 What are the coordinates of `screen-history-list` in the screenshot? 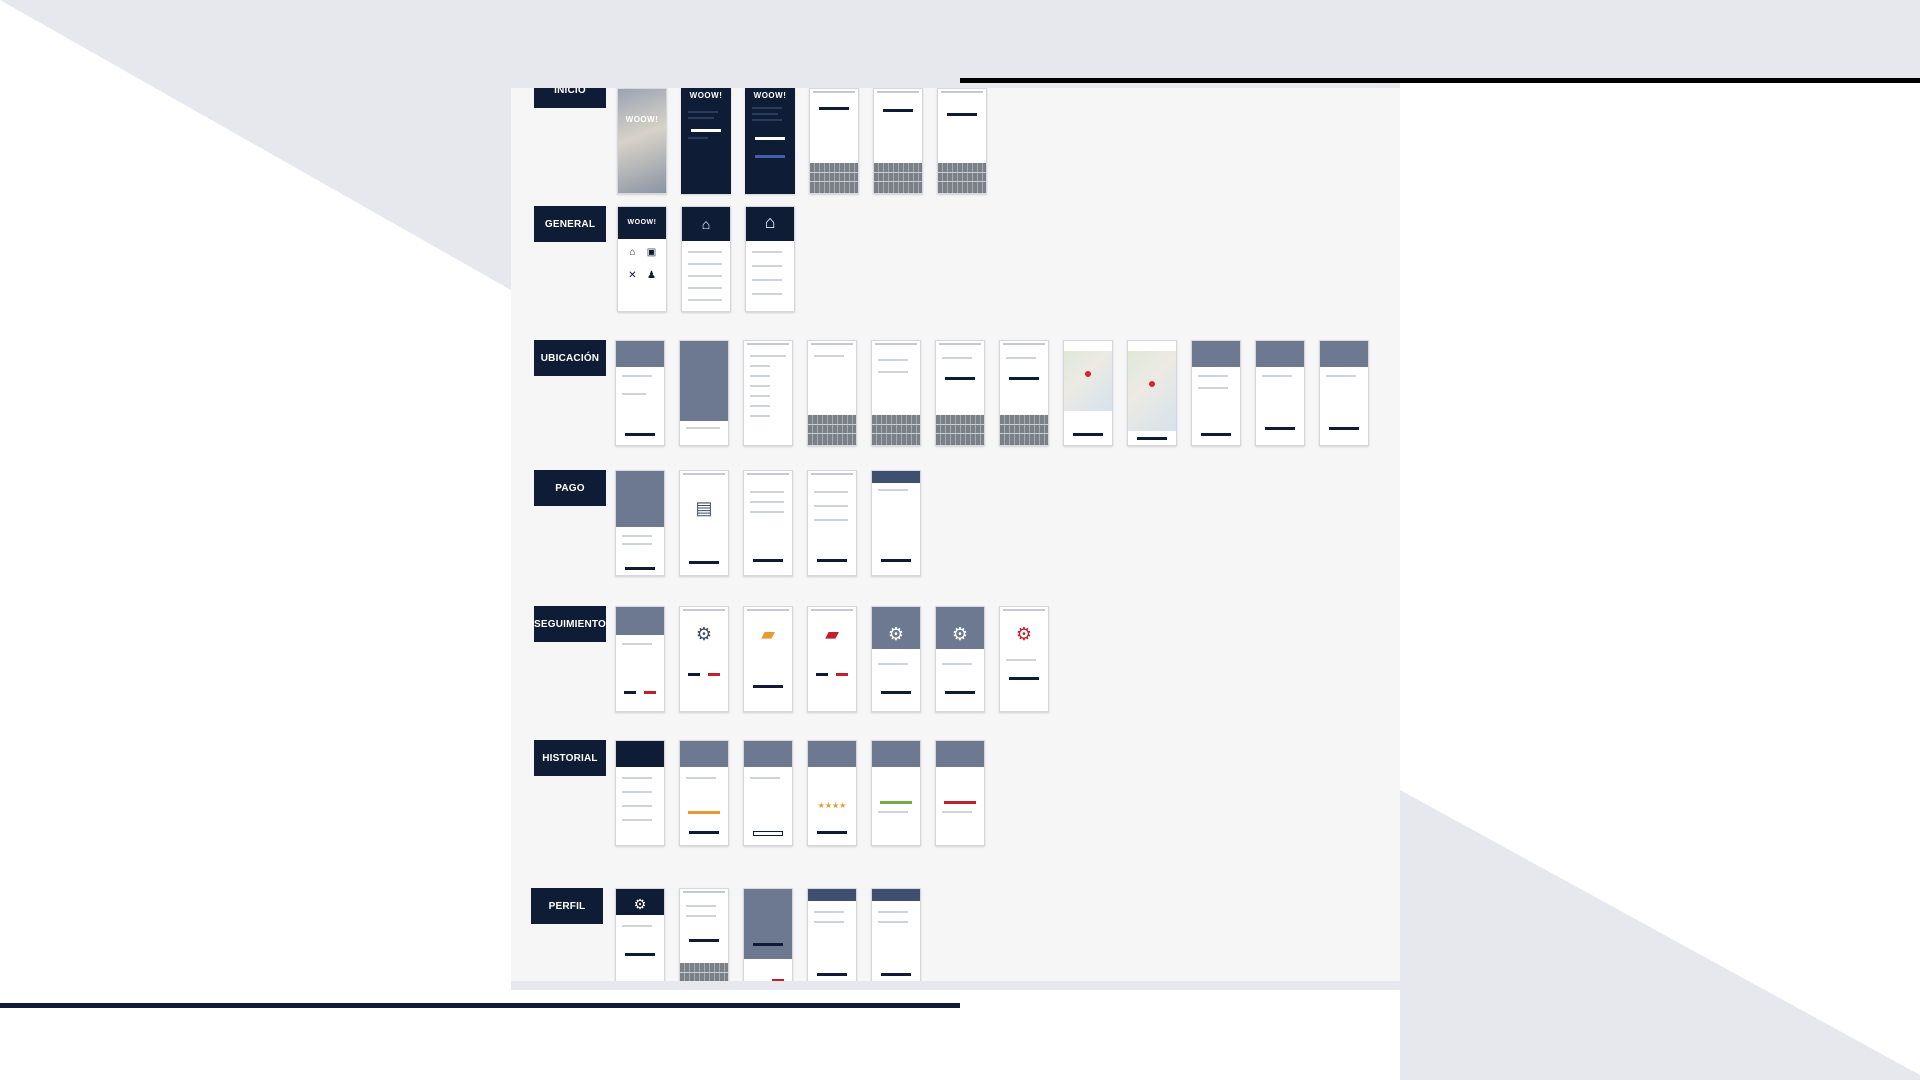 It's located at (640, 793).